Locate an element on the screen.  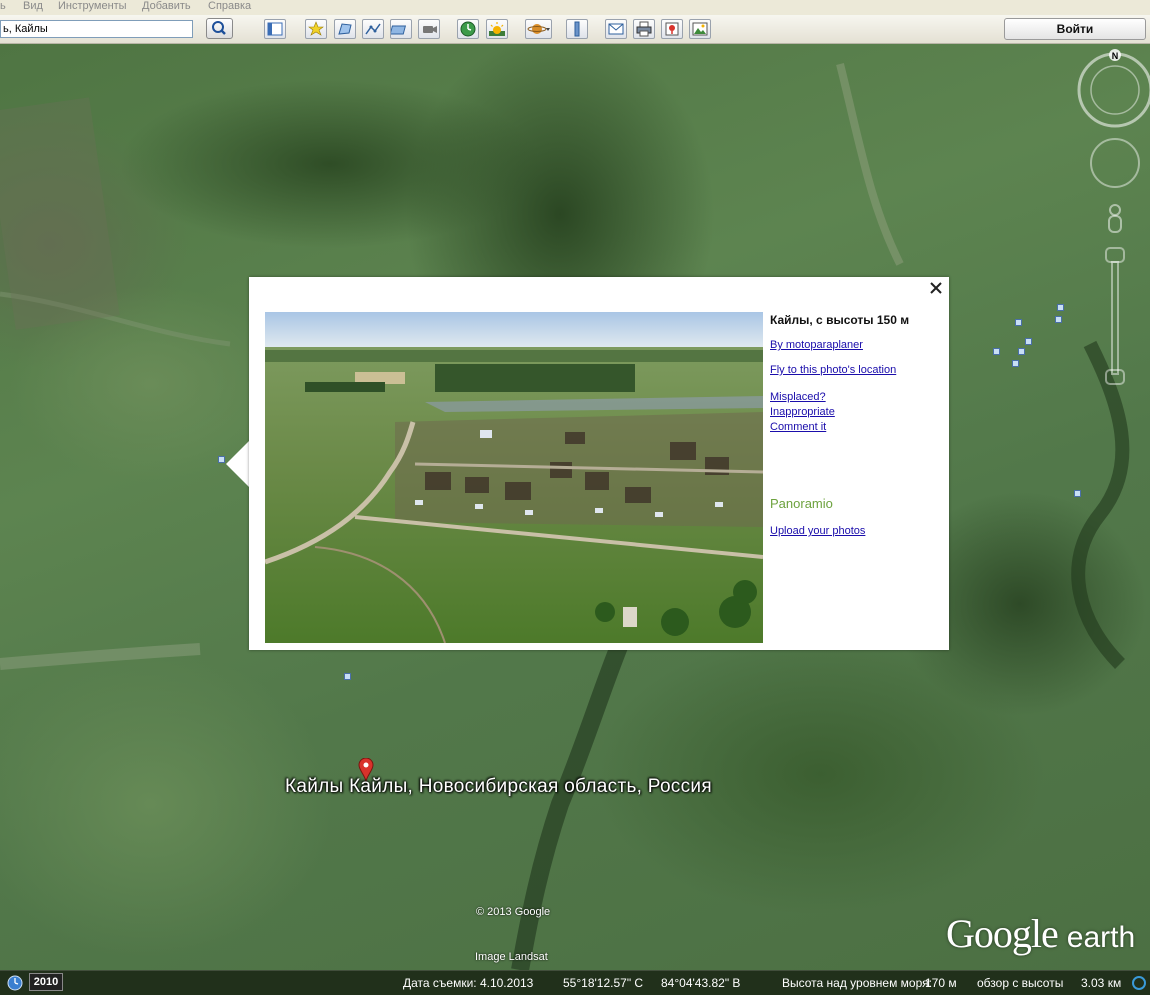
navigation-controls-graphic: N is located at coordinates (1113, 217).